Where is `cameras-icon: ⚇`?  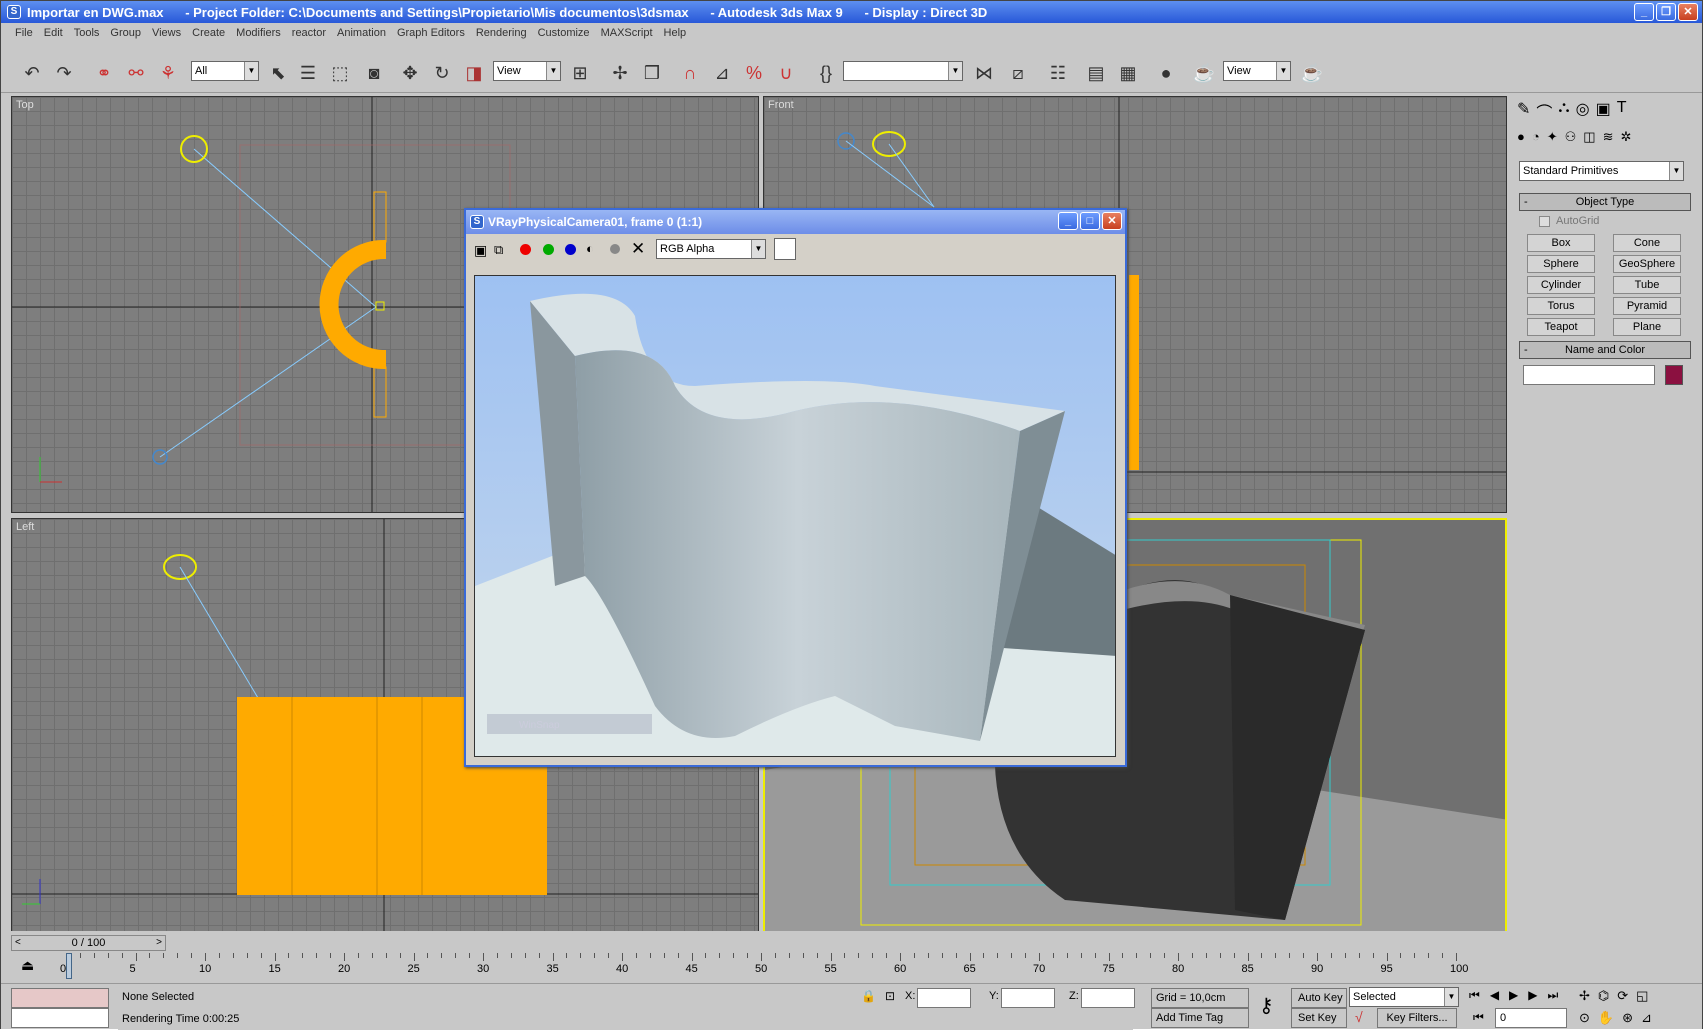
cameras-icon: ⚇ is located at coordinates (1571, 137).